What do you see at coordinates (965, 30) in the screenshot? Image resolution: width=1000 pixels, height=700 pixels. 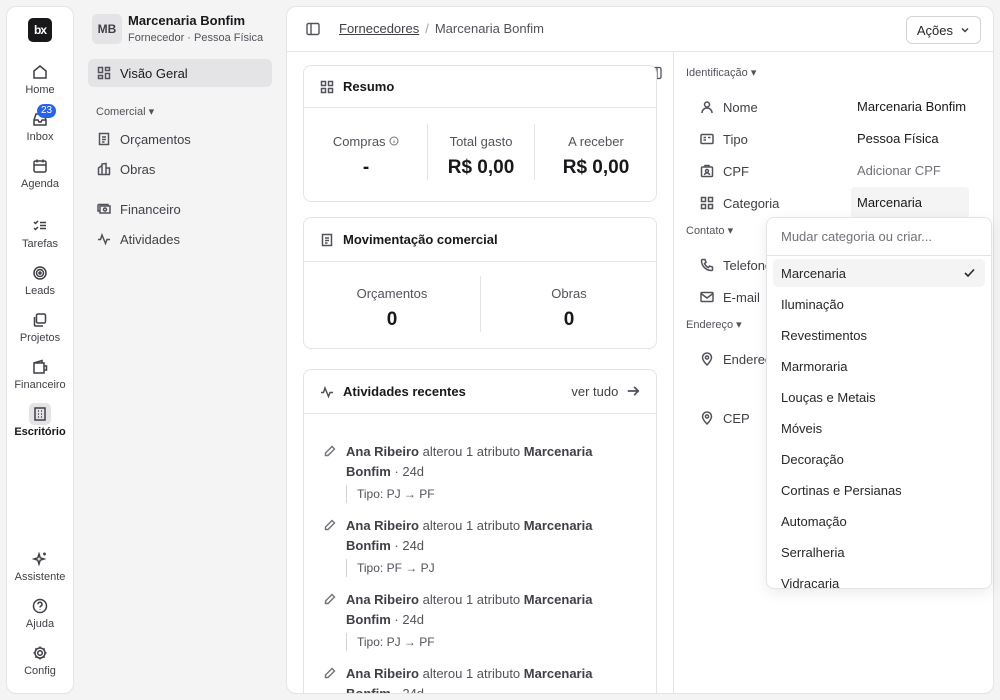 I see `chevron-down-icon` at bounding box center [965, 30].